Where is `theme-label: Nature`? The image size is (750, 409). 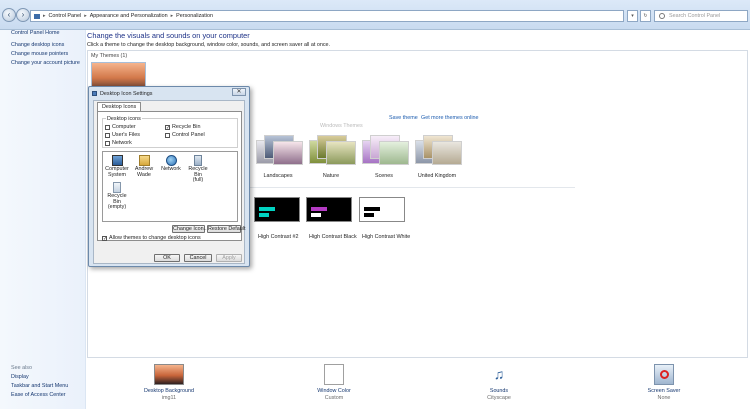
theme-label: Nature is located at coordinates (331, 176).